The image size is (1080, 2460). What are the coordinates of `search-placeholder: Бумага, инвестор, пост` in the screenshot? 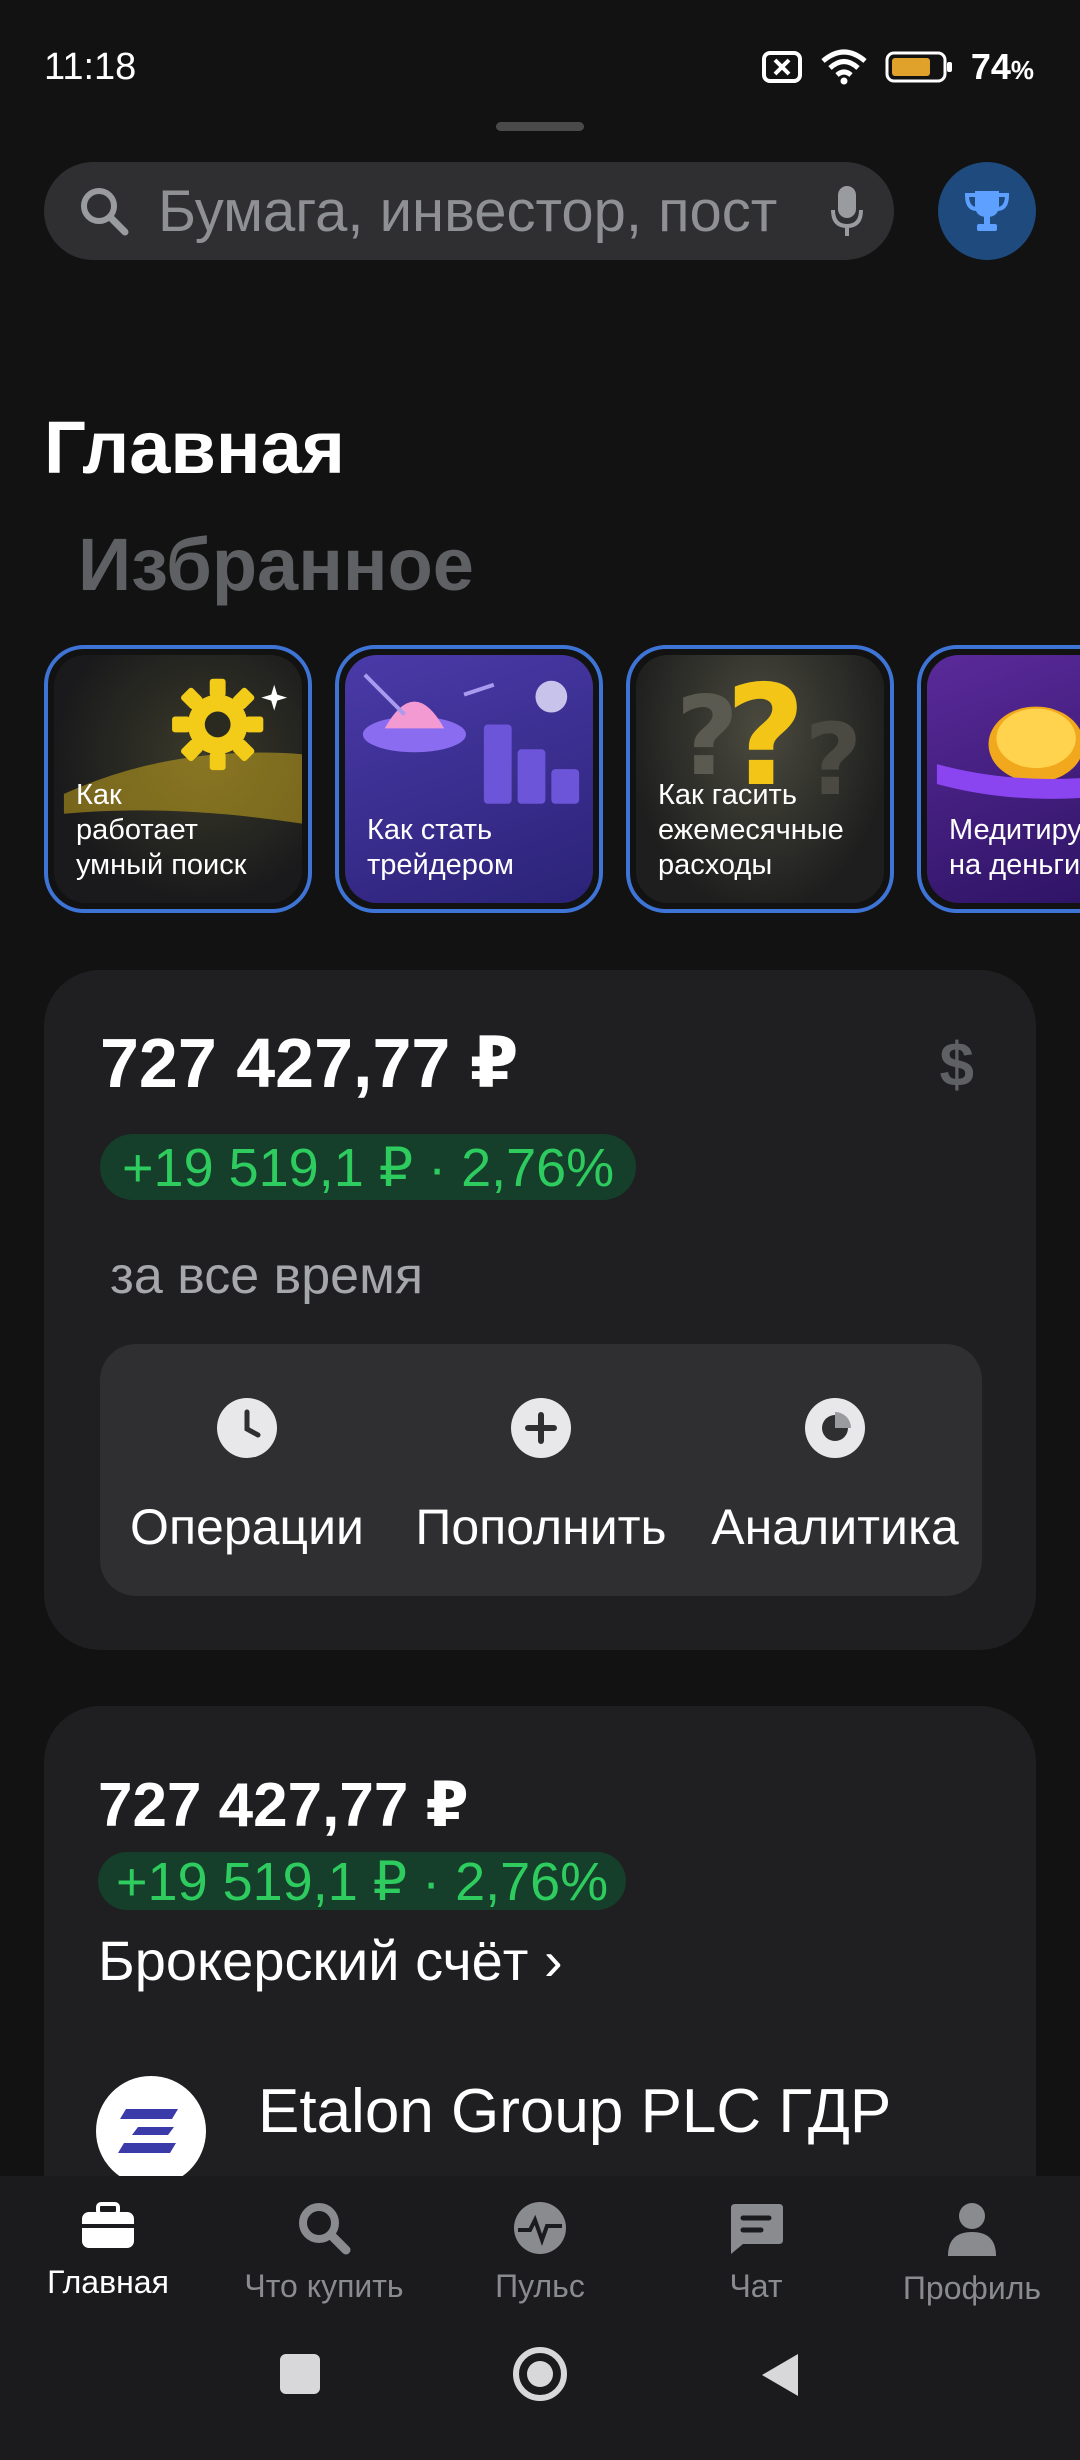 It's located at (468, 211).